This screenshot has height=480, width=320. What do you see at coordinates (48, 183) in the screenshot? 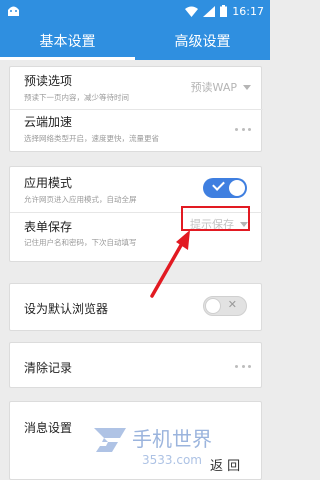
I see `app-mode-title: 应用模式` at bounding box center [48, 183].